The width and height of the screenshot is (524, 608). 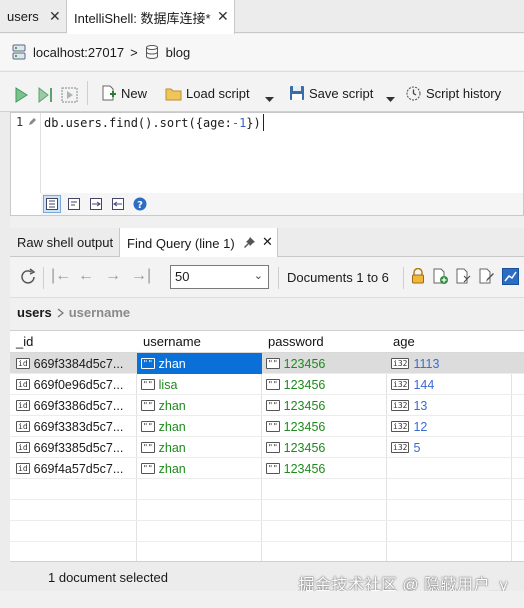 What do you see at coordinates (168, 384) in the screenshot?
I see `username-value: lisa` at bounding box center [168, 384].